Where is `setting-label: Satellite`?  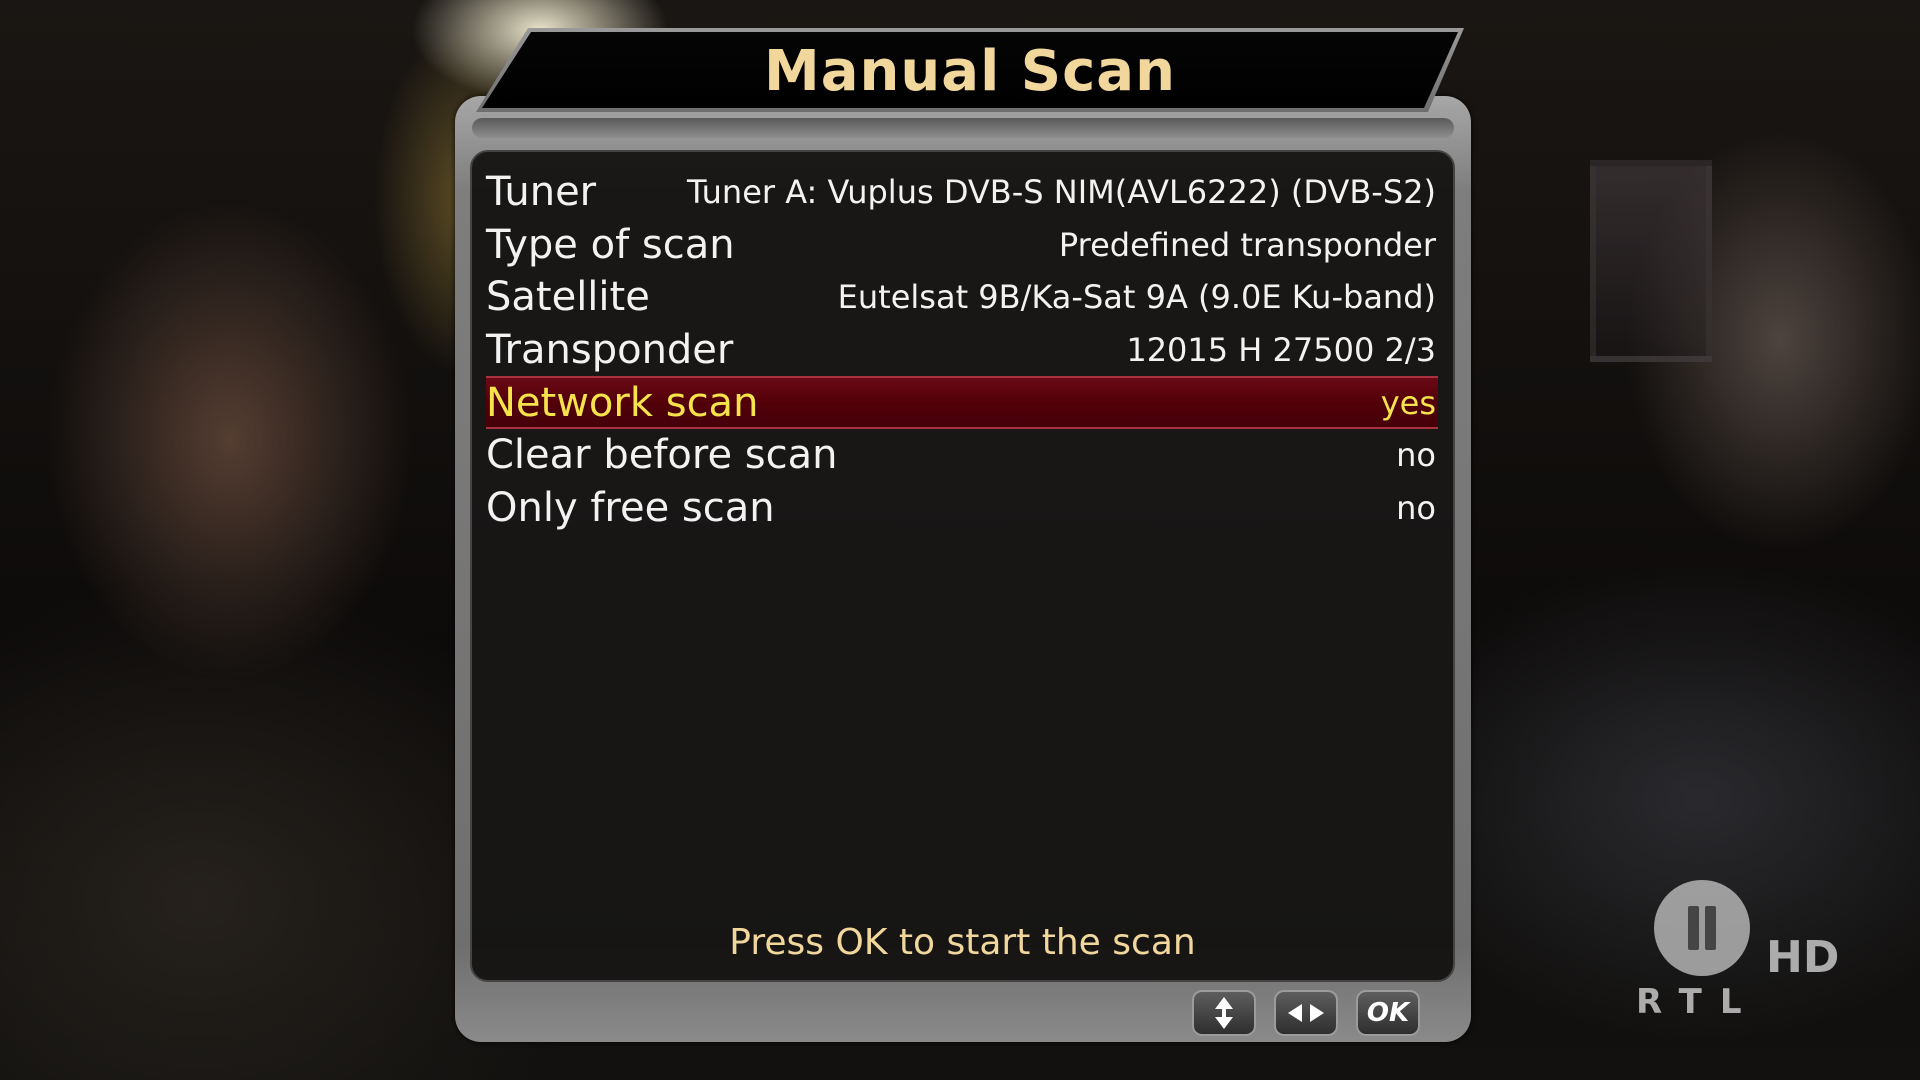
setting-label: Satellite is located at coordinates (568, 297).